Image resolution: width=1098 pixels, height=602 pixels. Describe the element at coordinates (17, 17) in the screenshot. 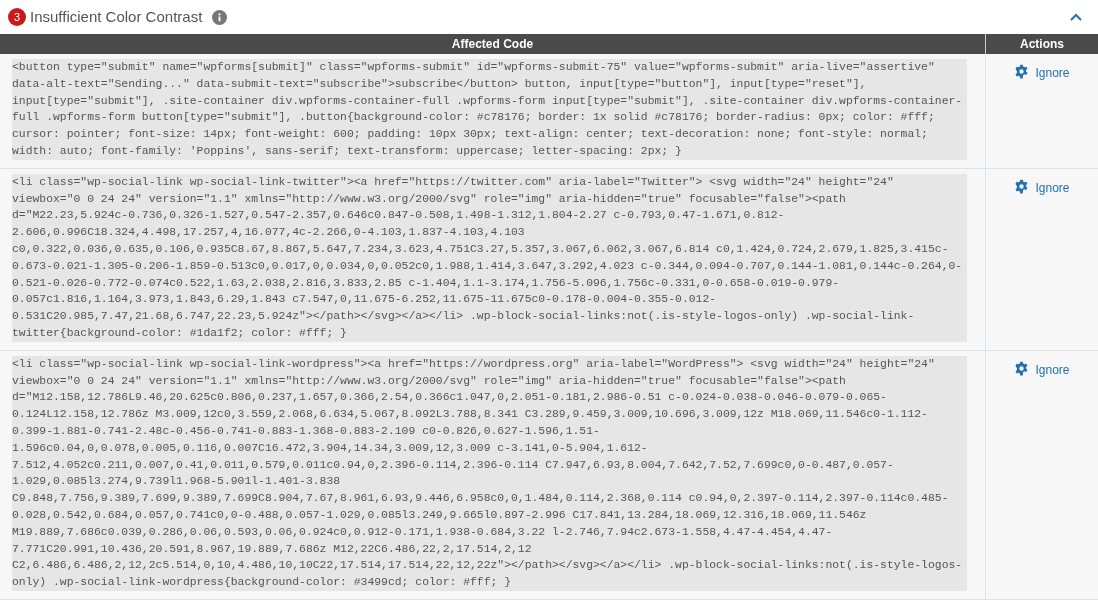

I see `count-badge: 3` at that location.